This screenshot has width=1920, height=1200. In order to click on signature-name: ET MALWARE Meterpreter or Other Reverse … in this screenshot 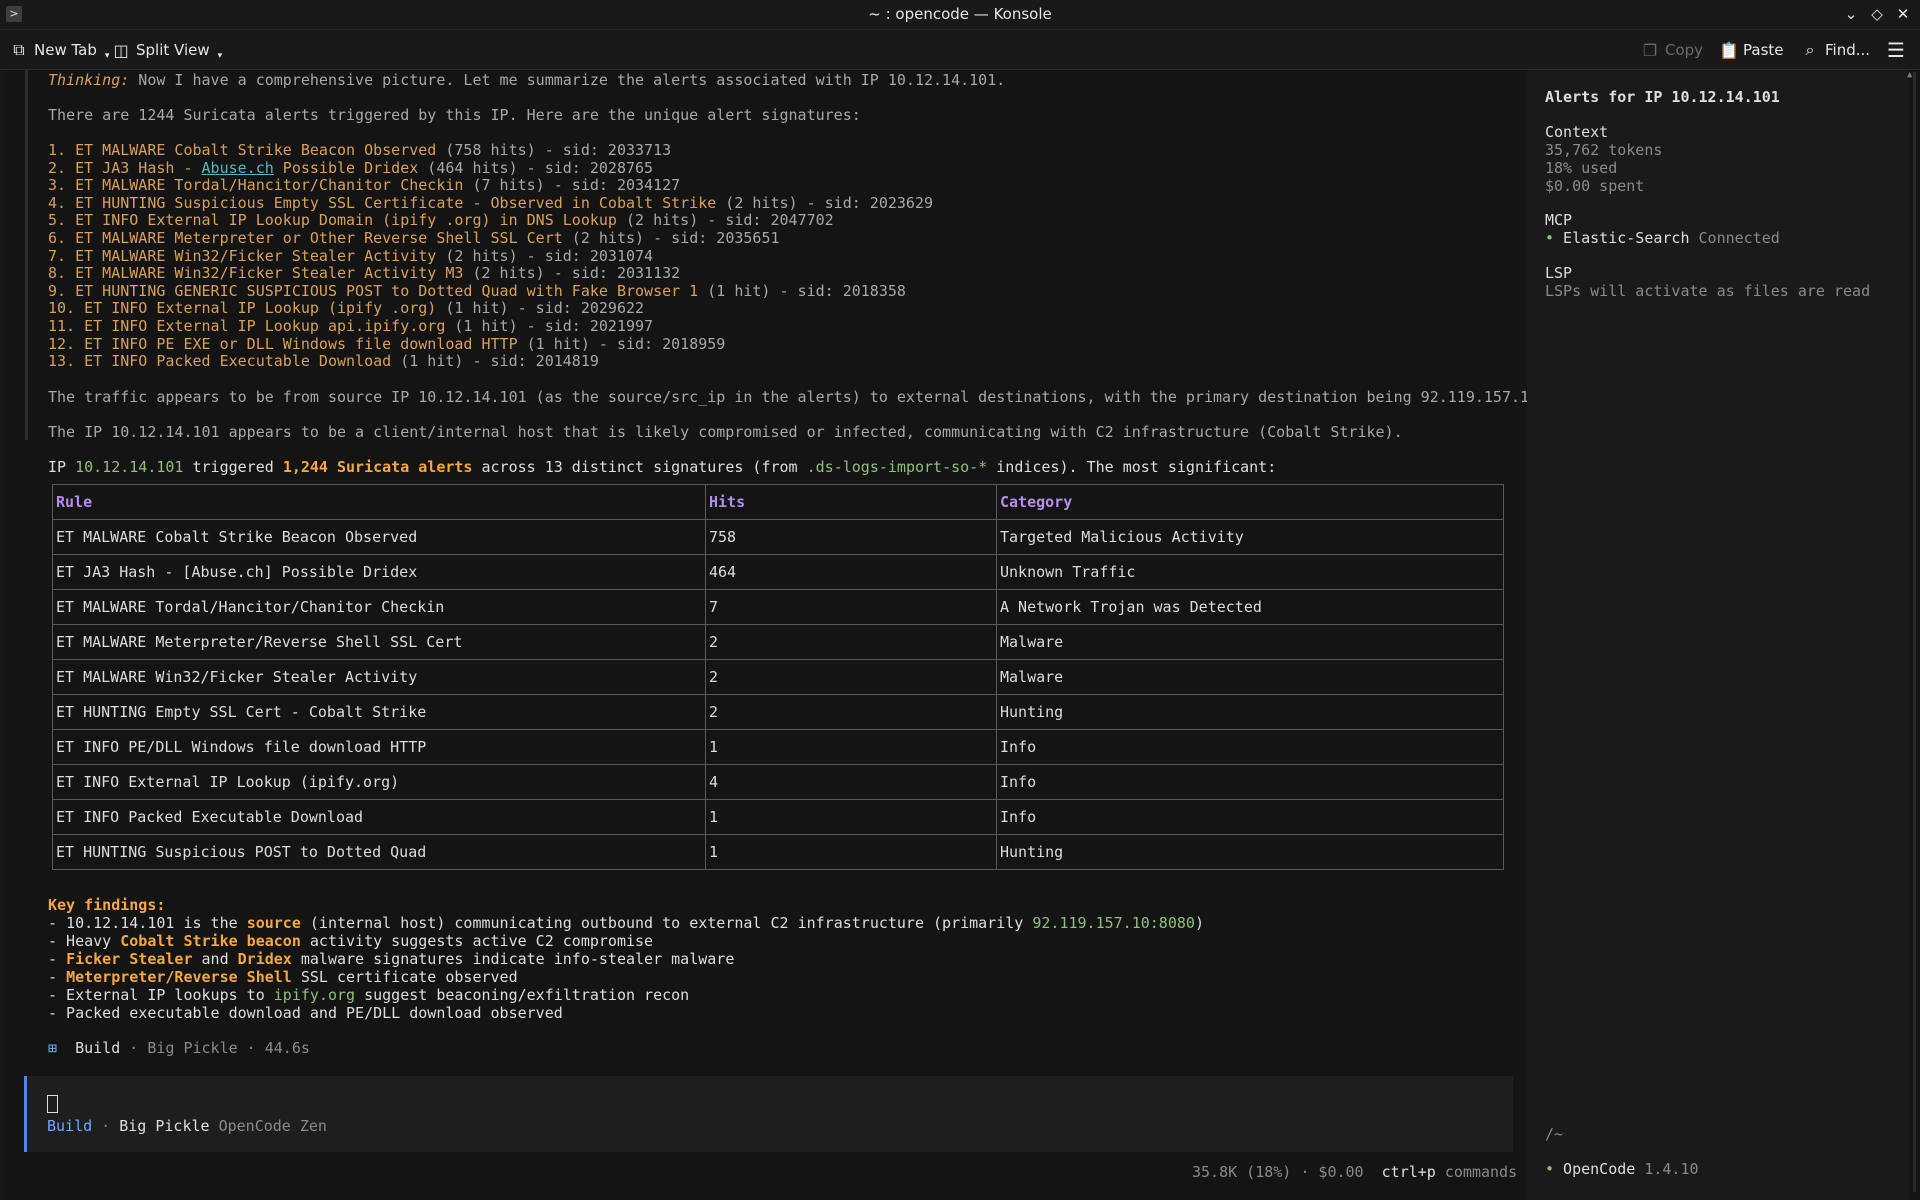, I will do `click(319, 238)`.